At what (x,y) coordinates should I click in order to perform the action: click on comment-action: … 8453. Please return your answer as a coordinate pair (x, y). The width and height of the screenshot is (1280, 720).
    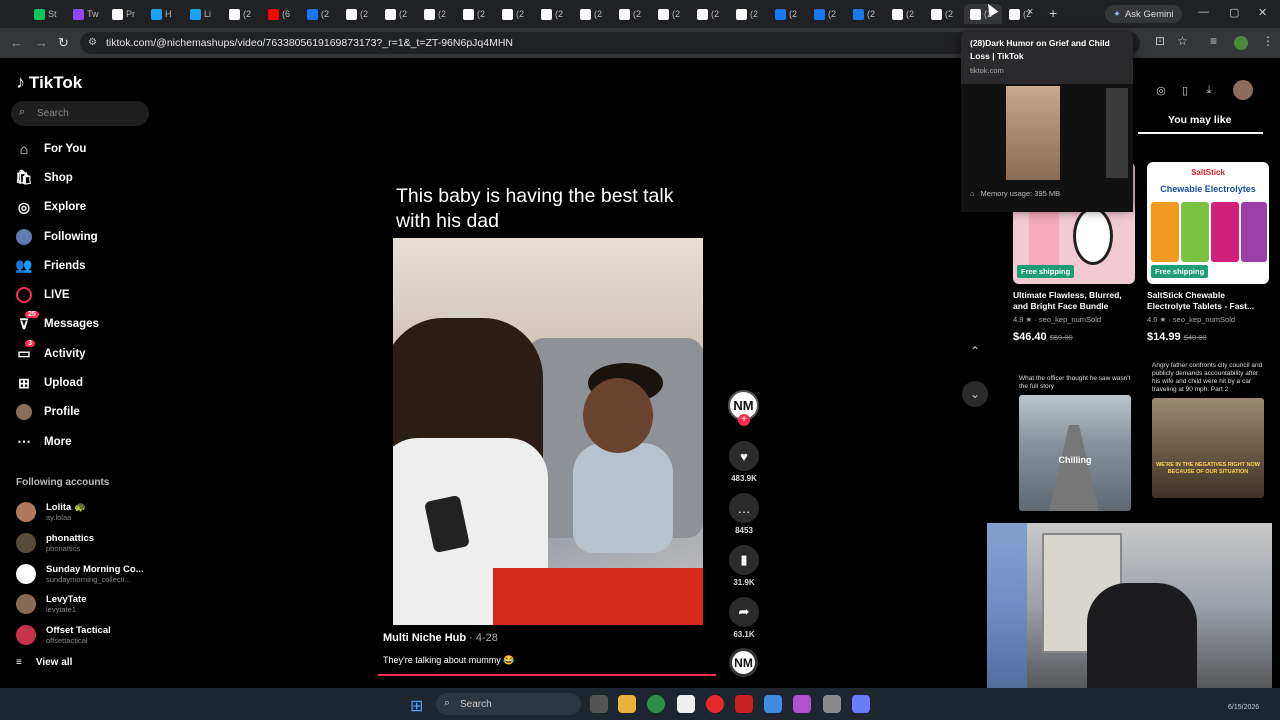
    Looking at the image, I should click on (744, 514).